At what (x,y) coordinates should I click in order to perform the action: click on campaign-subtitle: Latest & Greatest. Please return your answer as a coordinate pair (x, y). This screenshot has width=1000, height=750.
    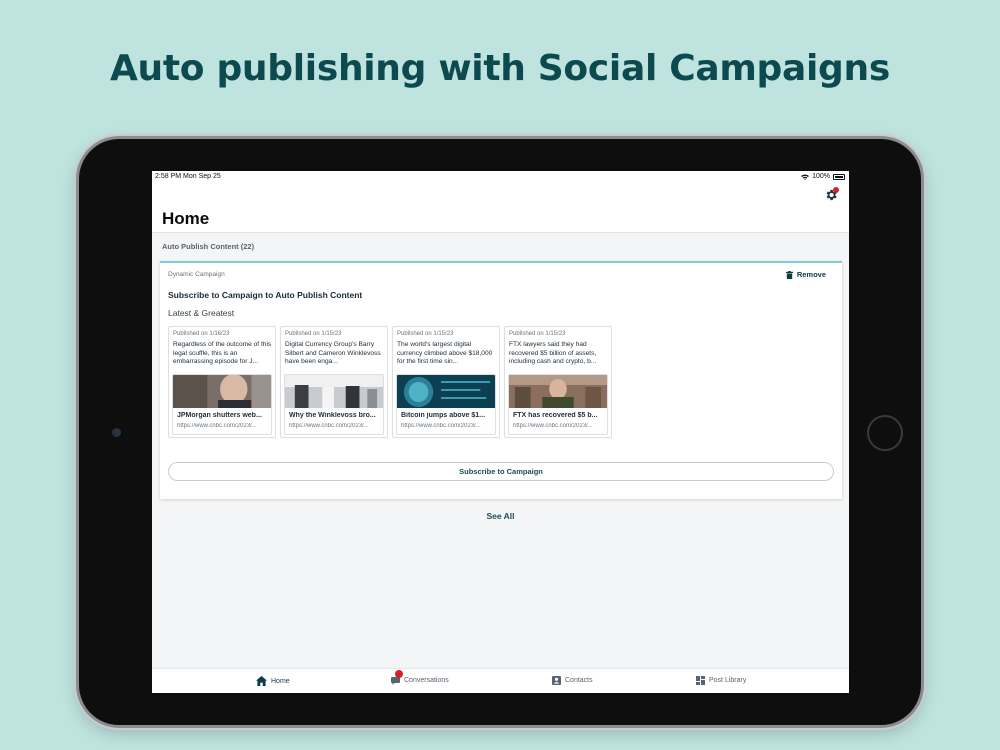
    Looking at the image, I should click on (201, 313).